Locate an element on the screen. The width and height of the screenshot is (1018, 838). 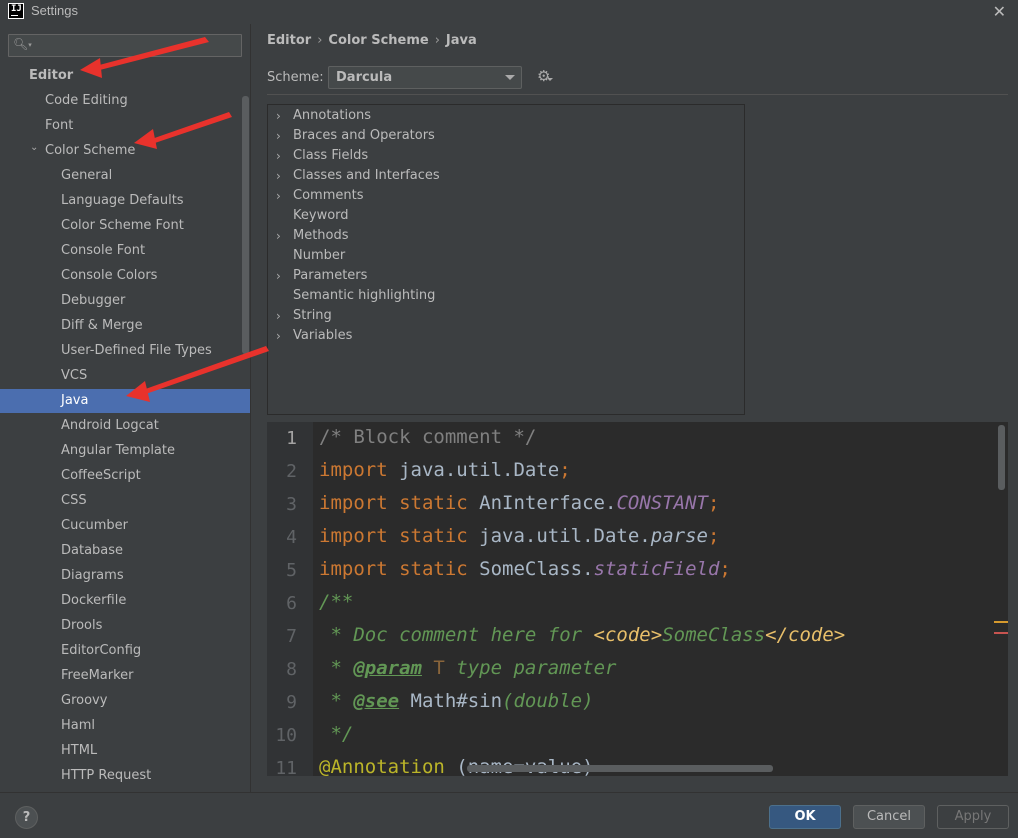
sidebar-item-cucumber: Cucumber is located at coordinates (125, 526).